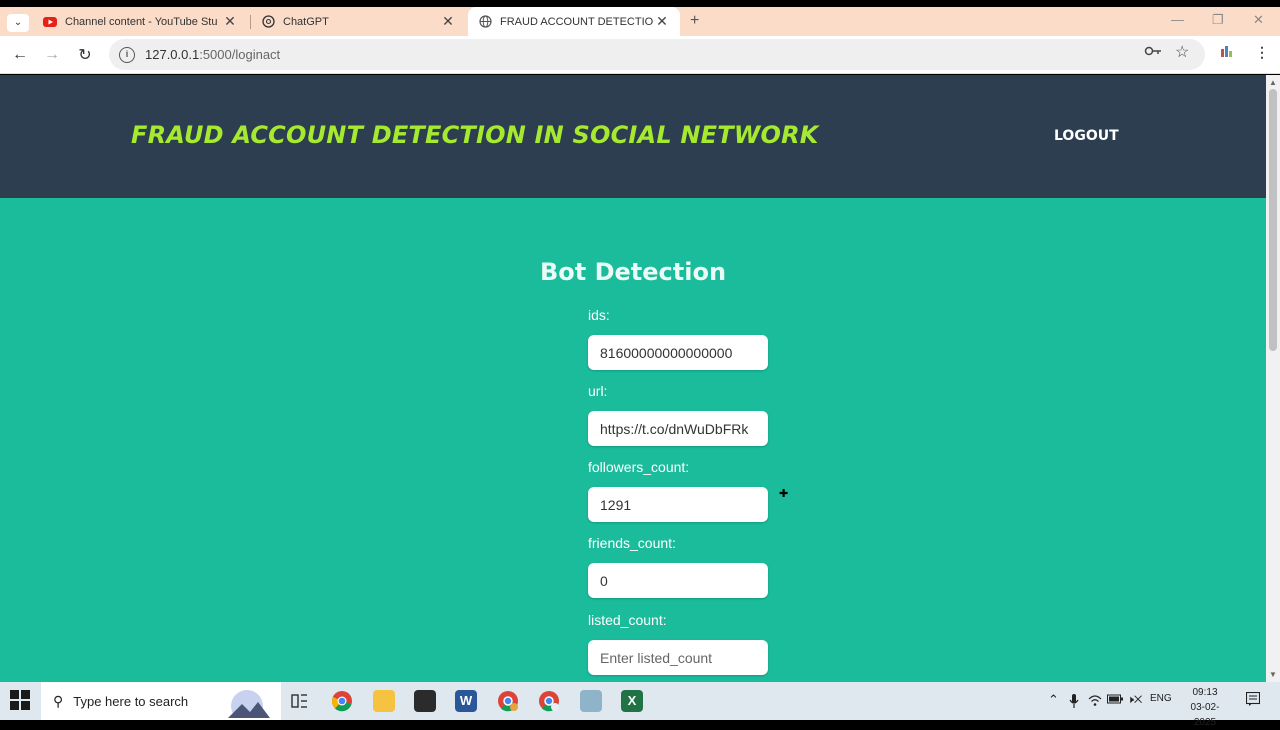 The image size is (1280, 730). Describe the element at coordinates (1086, 136) in the screenshot. I see `logout-link: LOGOUT` at that location.